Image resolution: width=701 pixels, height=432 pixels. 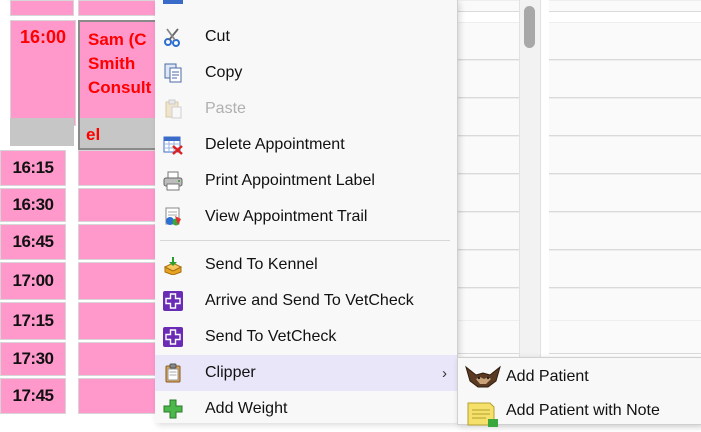 What do you see at coordinates (33, 242) in the screenshot?
I see `time-slot-1645: 16:45` at bounding box center [33, 242].